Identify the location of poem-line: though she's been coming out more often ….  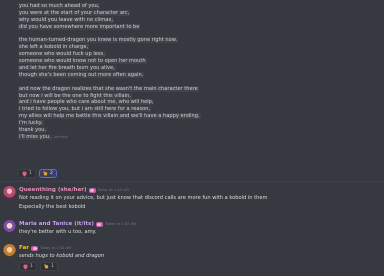
(81, 74).